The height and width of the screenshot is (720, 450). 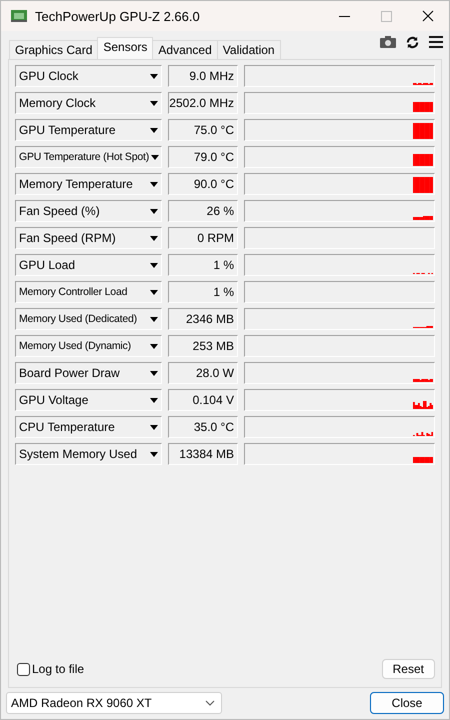 What do you see at coordinates (88, 238) in the screenshot?
I see `sensor-dropdown: Fan Speed (RPM)` at bounding box center [88, 238].